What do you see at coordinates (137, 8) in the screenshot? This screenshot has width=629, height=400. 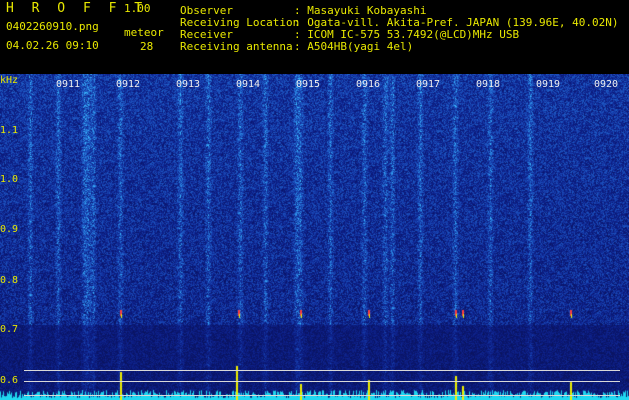 I see `app-version: 1.00` at bounding box center [137, 8].